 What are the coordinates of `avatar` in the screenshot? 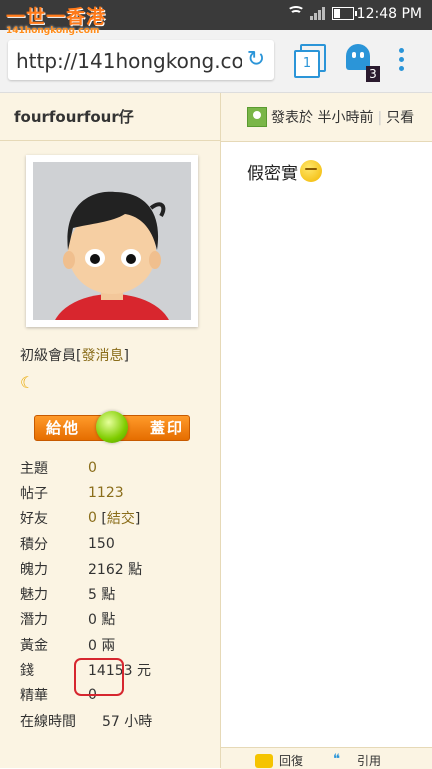 It's located at (112, 241).